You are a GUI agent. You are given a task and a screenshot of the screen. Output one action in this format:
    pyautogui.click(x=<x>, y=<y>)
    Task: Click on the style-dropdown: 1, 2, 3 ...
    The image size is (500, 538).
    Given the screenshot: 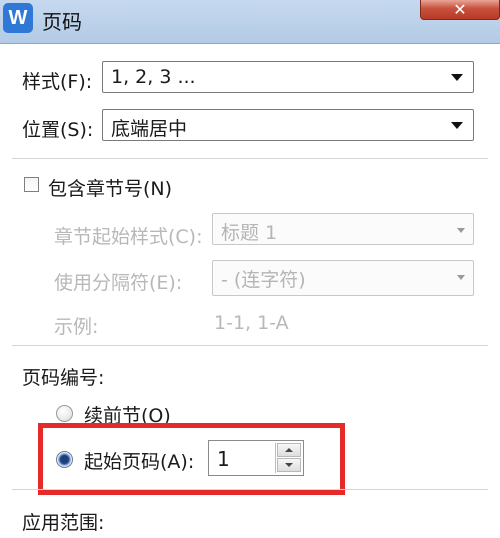 What is the action you would take?
    pyautogui.click(x=288, y=77)
    